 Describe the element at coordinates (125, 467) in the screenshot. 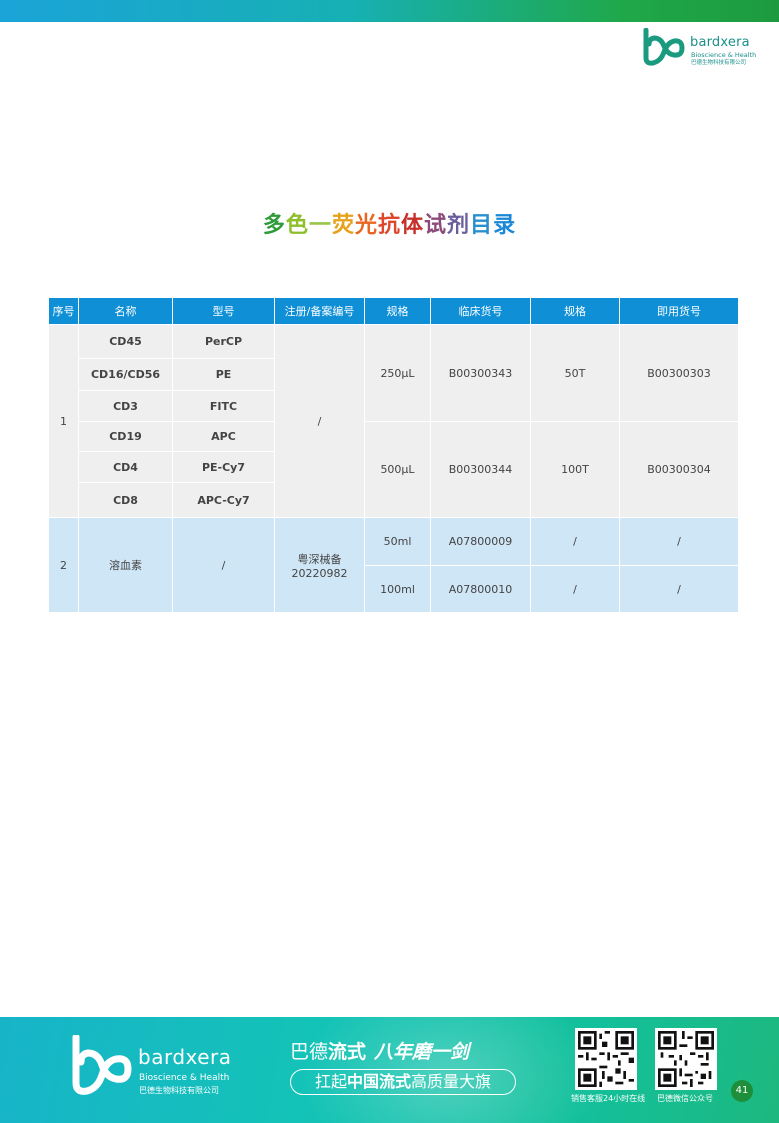

I see `antibody-name: CD4` at that location.